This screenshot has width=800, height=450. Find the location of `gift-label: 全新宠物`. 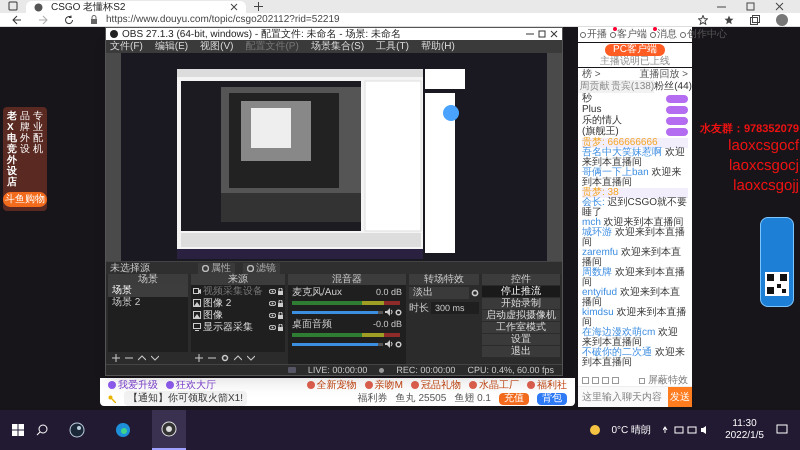

gift-label: 全新宠物 is located at coordinates (336, 385).